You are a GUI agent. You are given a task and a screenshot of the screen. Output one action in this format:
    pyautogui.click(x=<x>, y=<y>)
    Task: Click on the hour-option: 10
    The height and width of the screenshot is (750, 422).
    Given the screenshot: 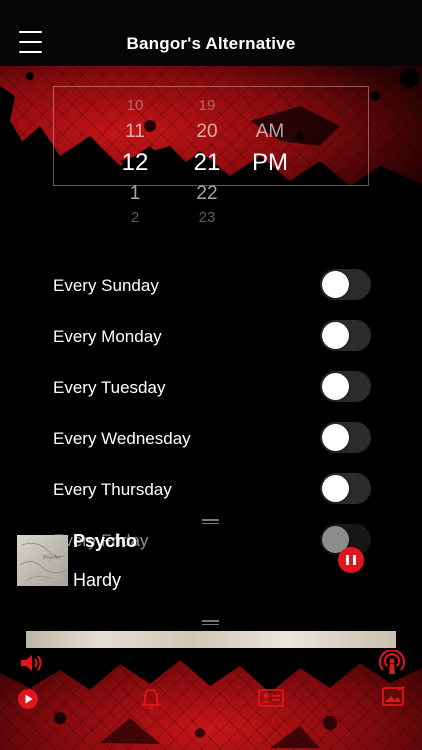 What is the action you would take?
    pyautogui.click(x=135, y=105)
    